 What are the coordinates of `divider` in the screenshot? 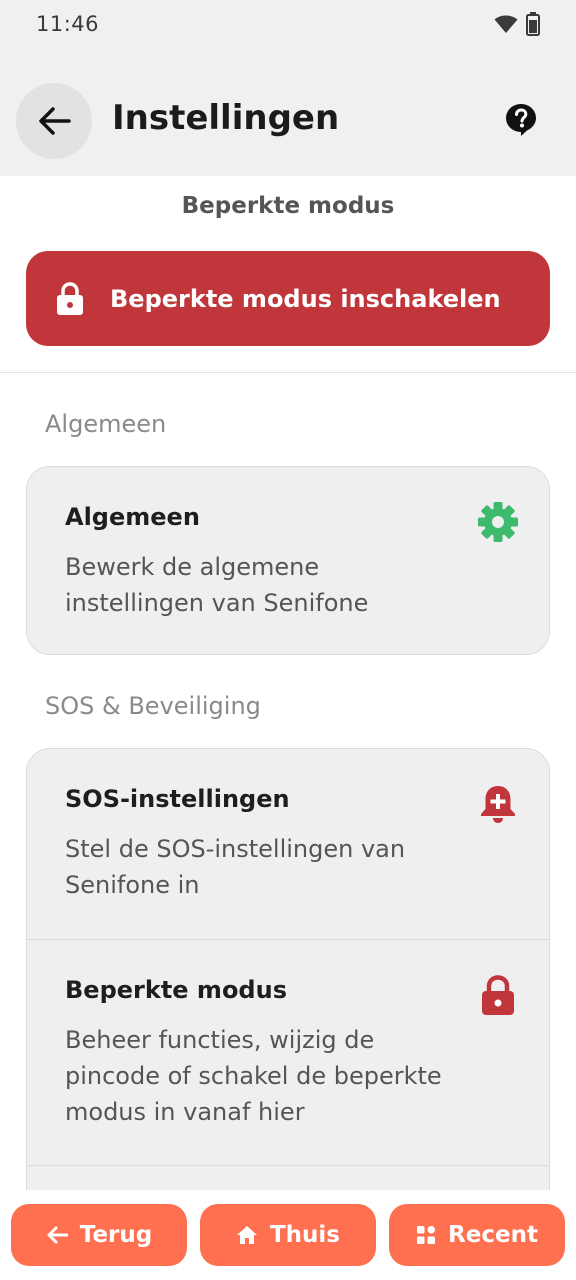 It's located at (288, 372).